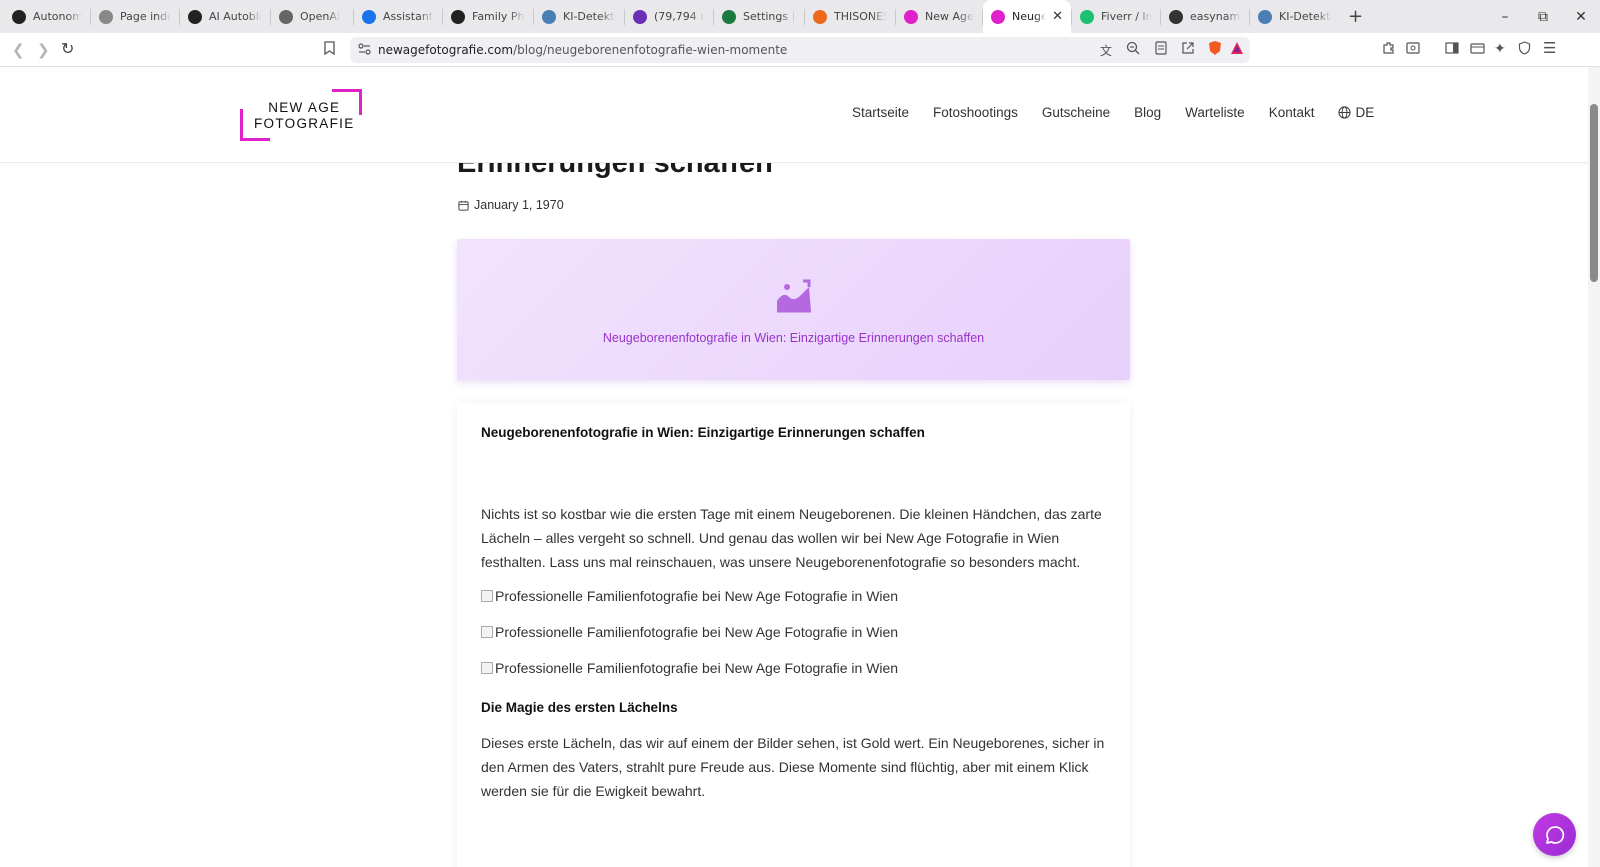  I want to click on site-info-icon, so click(364, 50).